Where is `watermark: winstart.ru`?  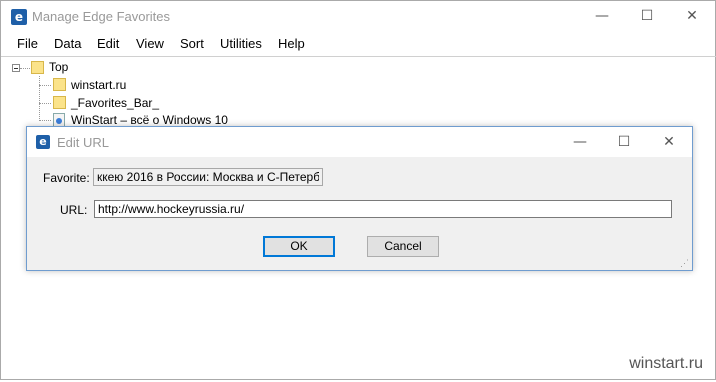 watermark: winstart.ru is located at coordinates (666, 363).